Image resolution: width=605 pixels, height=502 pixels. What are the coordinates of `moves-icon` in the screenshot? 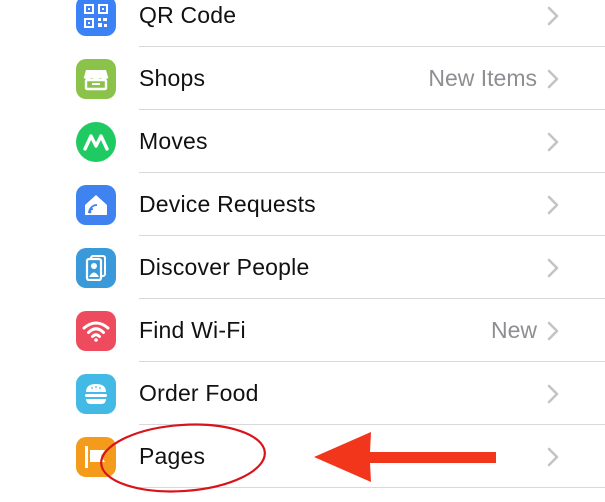 It's located at (96, 142).